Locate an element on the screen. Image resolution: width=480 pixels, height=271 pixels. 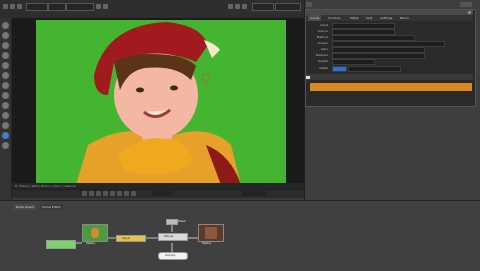
node-source-loader is located at coordinates (61, 244).